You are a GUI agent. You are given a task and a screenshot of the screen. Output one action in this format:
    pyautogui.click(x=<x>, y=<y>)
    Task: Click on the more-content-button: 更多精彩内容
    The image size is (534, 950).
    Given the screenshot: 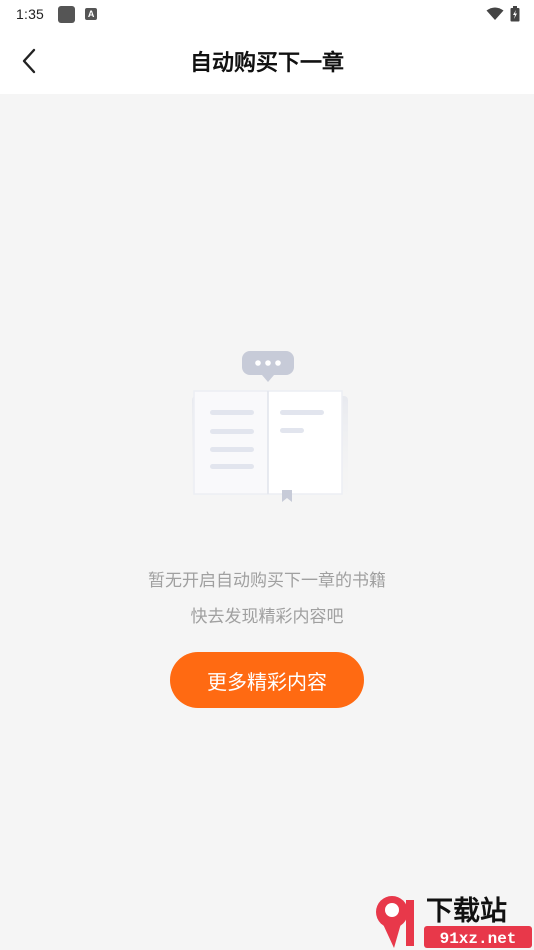 What is the action you would take?
    pyautogui.click(x=267, y=680)
    